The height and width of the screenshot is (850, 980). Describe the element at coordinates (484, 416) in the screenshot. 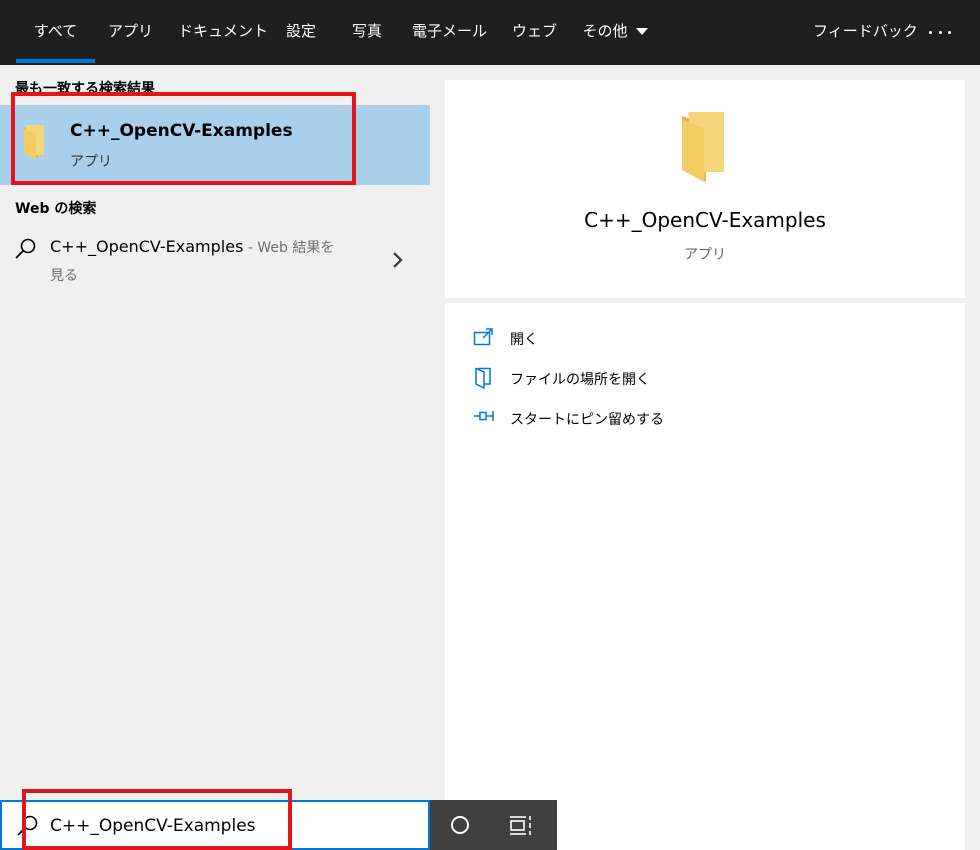

I see `pin-icon` at that location.